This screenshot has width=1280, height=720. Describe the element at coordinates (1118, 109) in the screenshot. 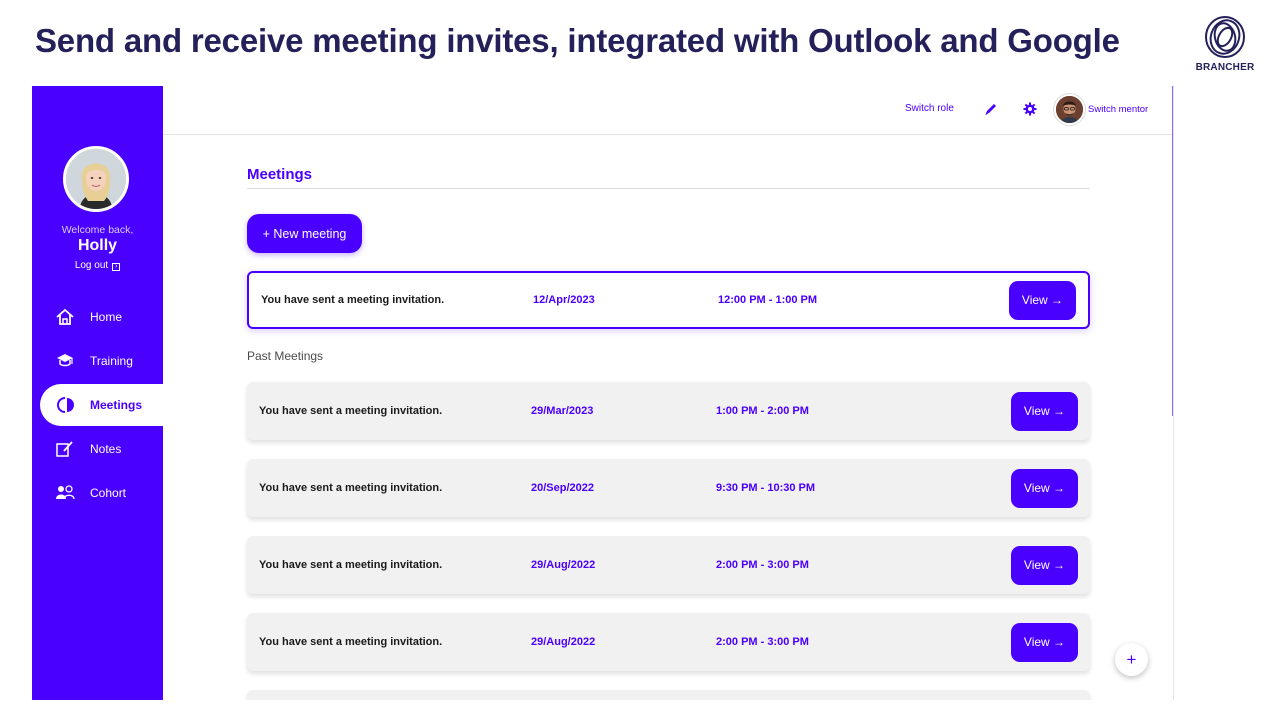

I see `switch-mentor-link: Switch mentor` at that location.